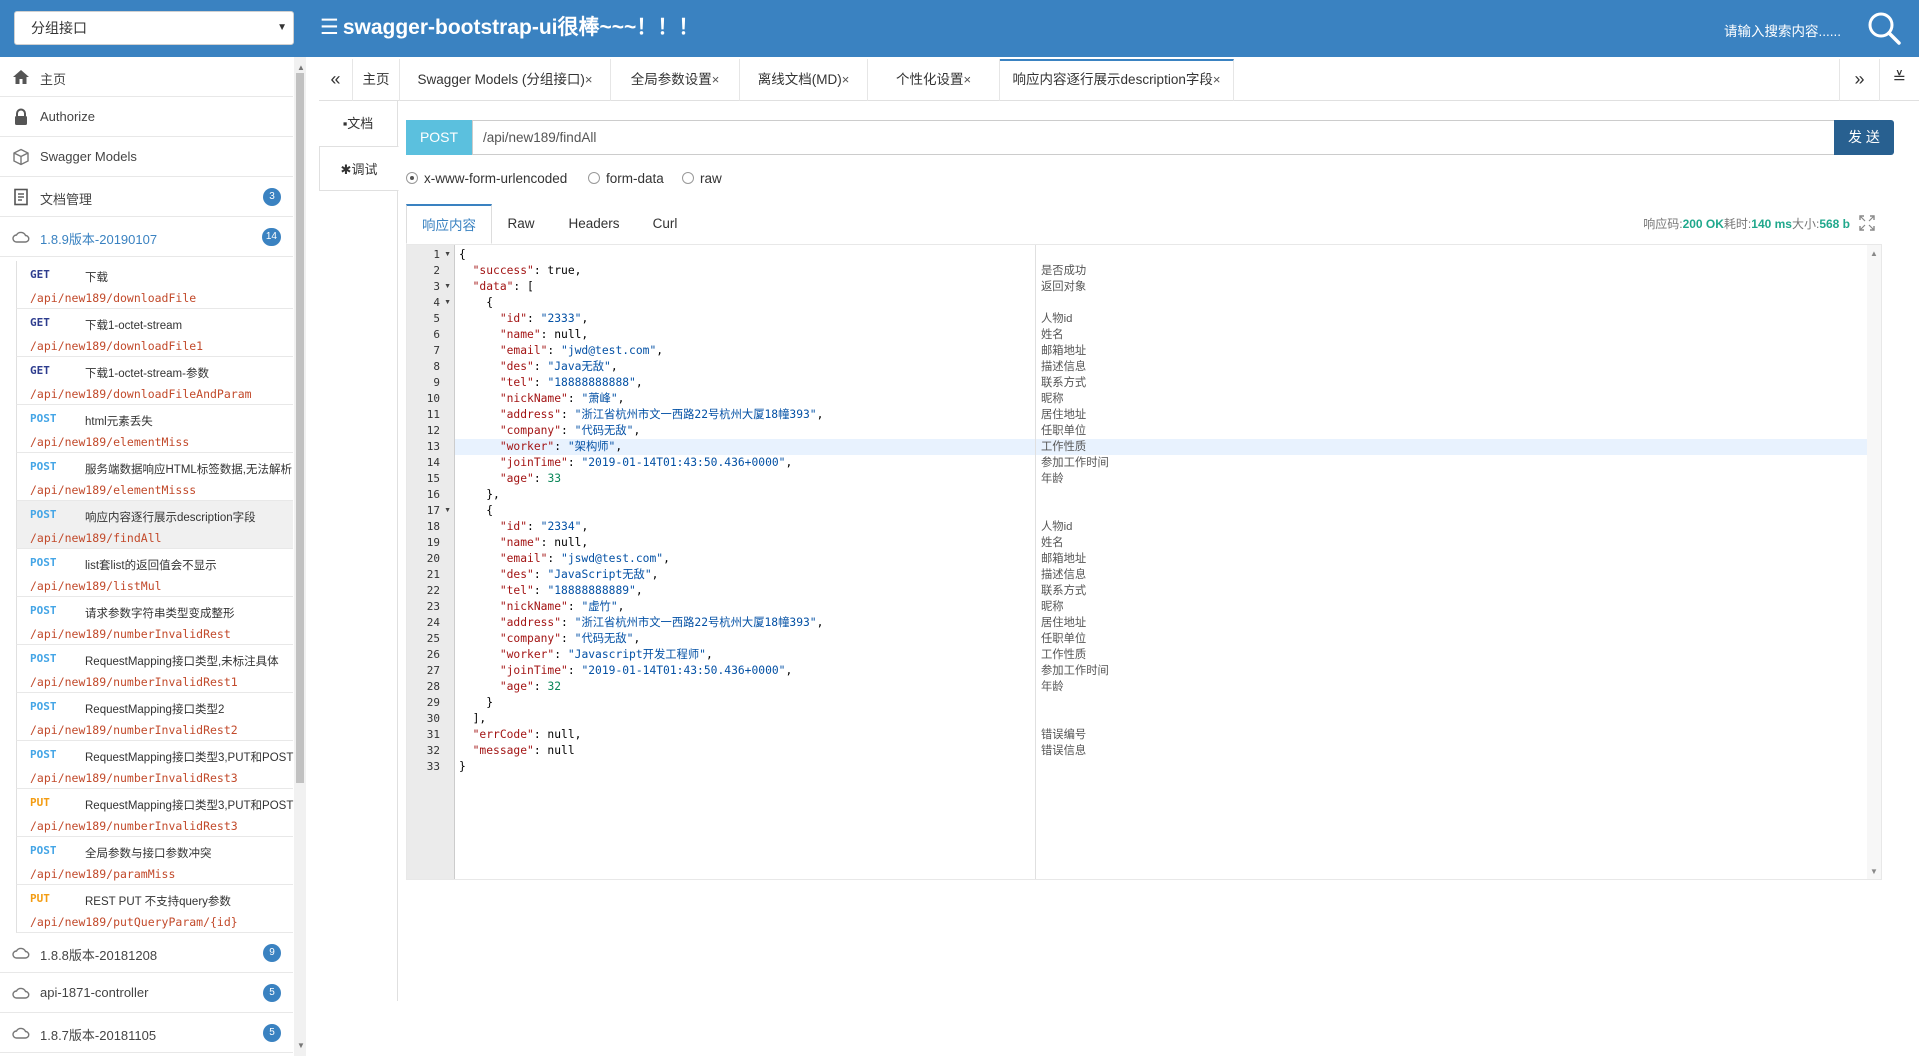 Image resolution: width=1919 pixels, height=1056 pixels. What do you see at coordinates (154, 573) in the screenshot?
I see `api-list-item: POST list套list的返回值会不显示/api/new189/listMul` at bounding box center [154, 573].